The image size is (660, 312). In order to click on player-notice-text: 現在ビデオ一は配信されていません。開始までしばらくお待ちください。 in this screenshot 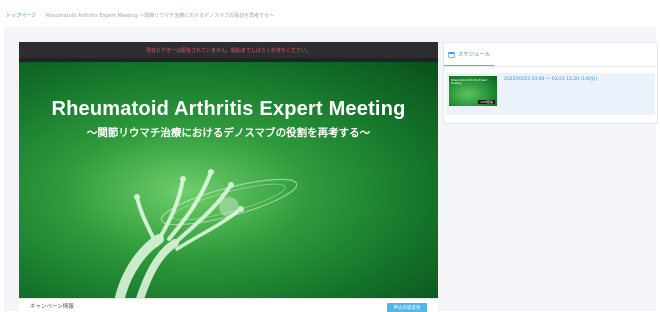, I will do `click(228, 50)`.